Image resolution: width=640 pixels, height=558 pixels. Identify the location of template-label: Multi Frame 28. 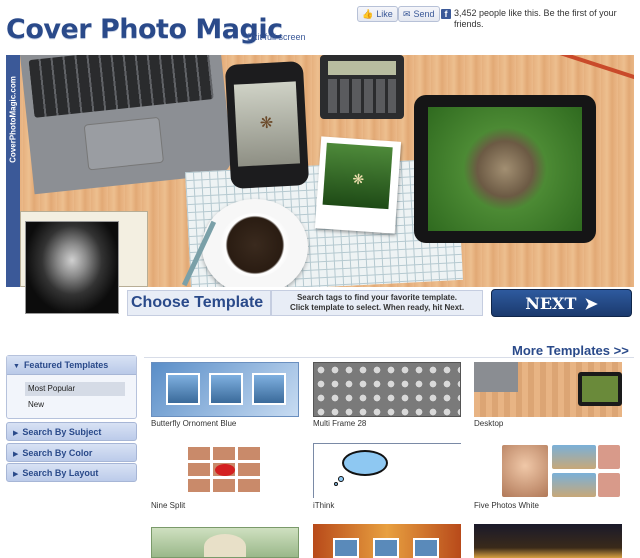
(340, 423).